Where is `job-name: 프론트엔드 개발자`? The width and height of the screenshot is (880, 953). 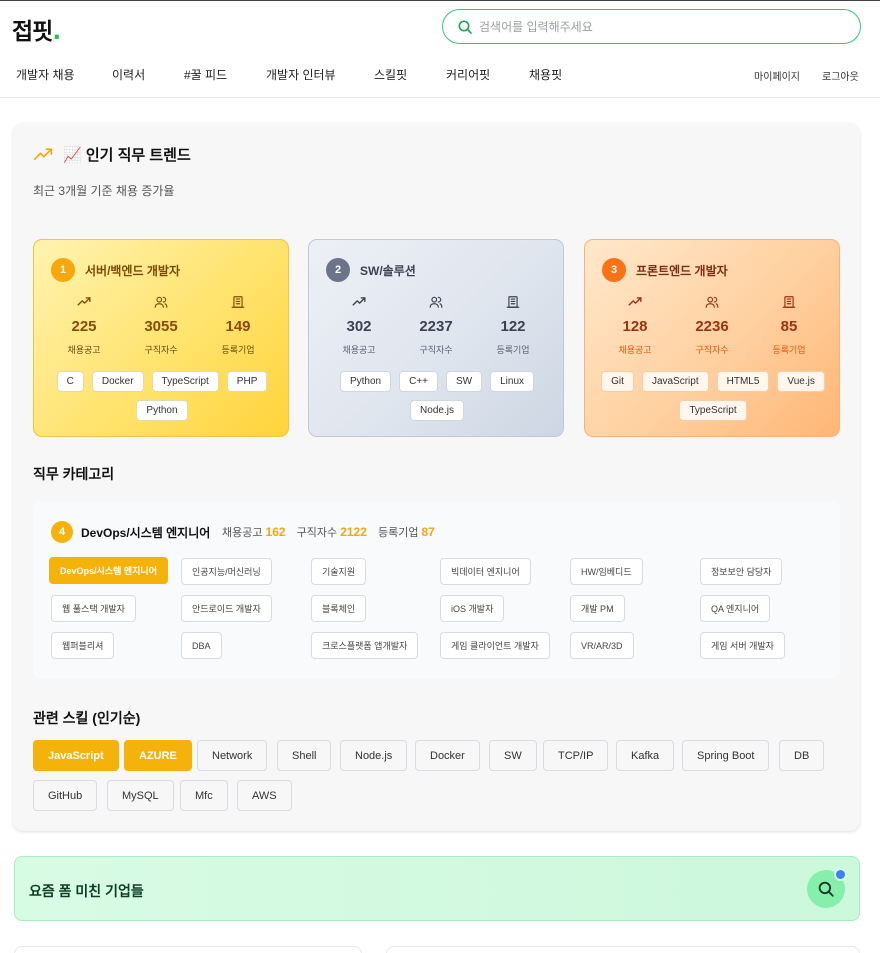 job-name: 프론트엔드 개발자 is located at coordinates (682, 271).